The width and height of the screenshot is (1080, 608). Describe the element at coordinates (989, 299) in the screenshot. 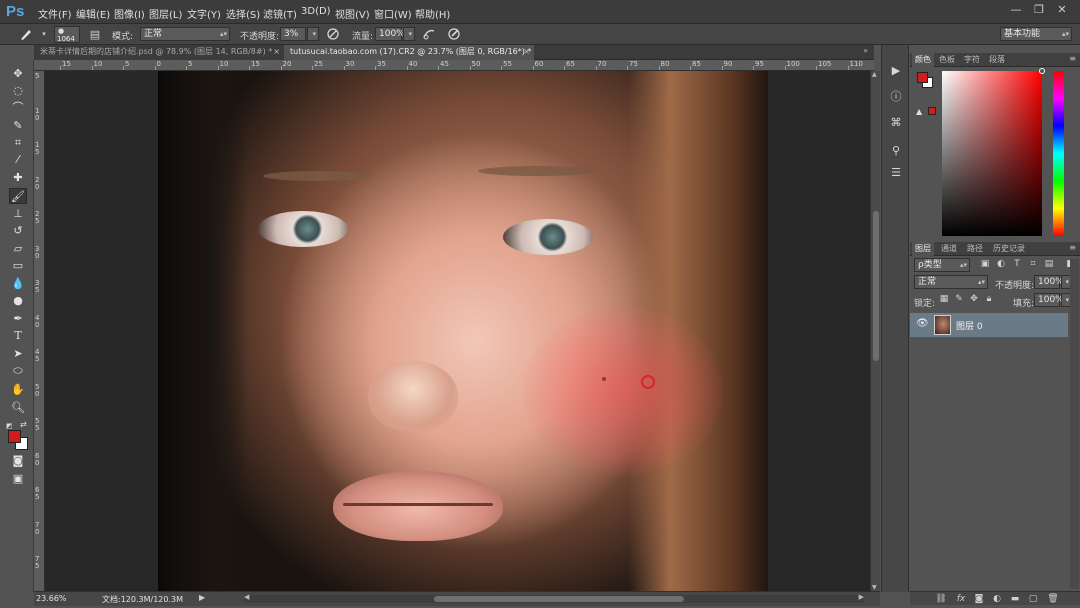

I see `lock-all-icon: 🔒︎` at that location.